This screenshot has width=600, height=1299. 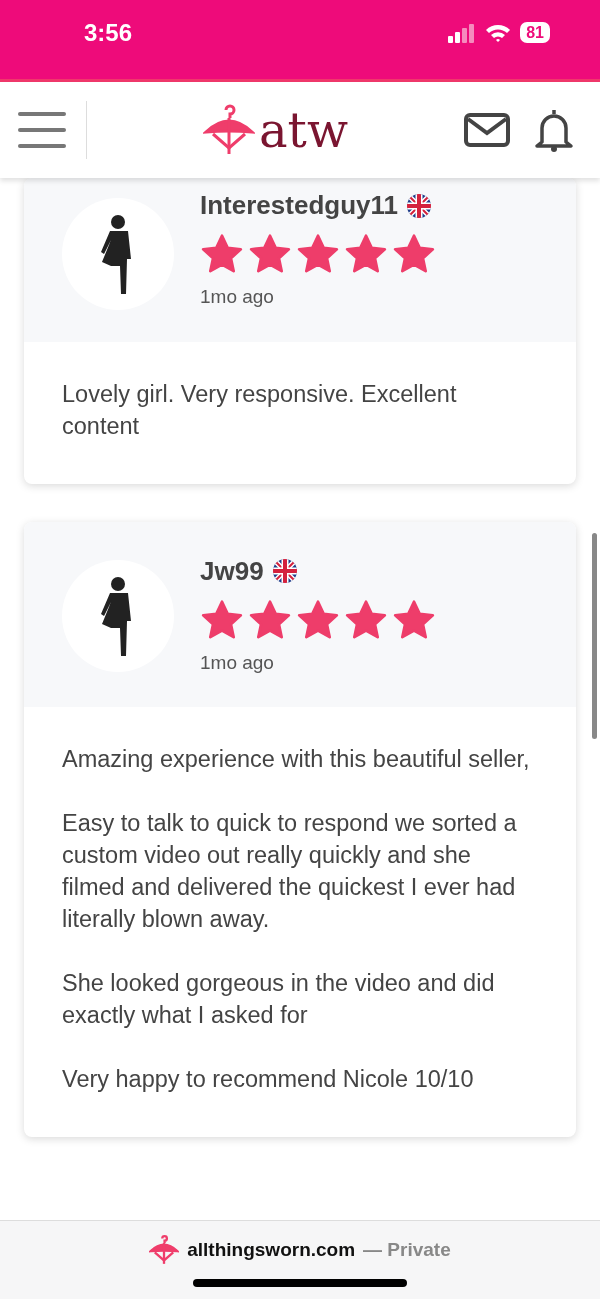 I want to click on review-text: Lovely girl. Very responsive. Excellent content, so click(x=260, y=410).